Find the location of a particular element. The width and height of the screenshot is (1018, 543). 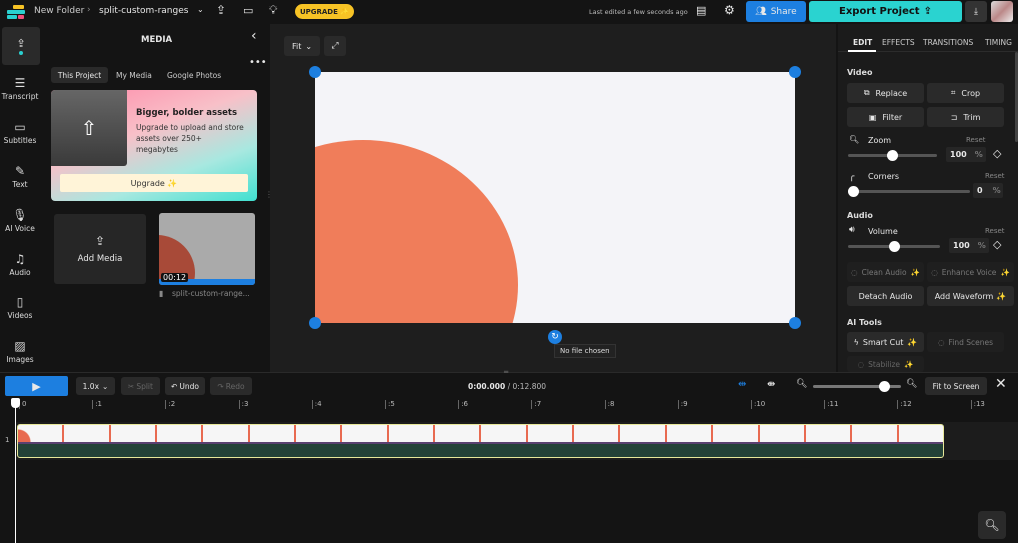

timeline-resize-handle: ═ is located at coordinates (506, 372).